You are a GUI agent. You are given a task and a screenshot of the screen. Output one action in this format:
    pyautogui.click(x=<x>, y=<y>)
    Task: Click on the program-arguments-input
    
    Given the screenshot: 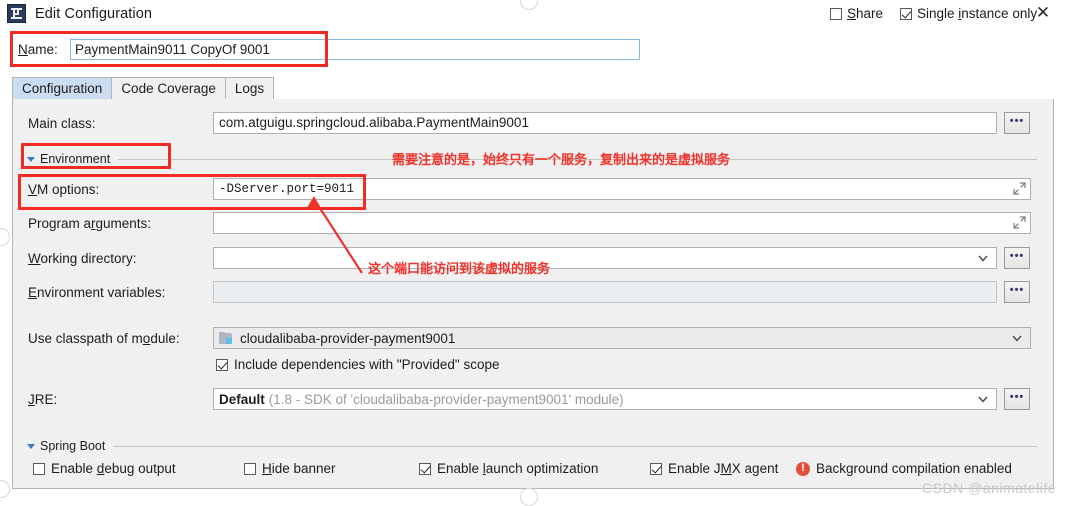 What is the action you would take?
    pyautogui.click(x=622, y=223)
    